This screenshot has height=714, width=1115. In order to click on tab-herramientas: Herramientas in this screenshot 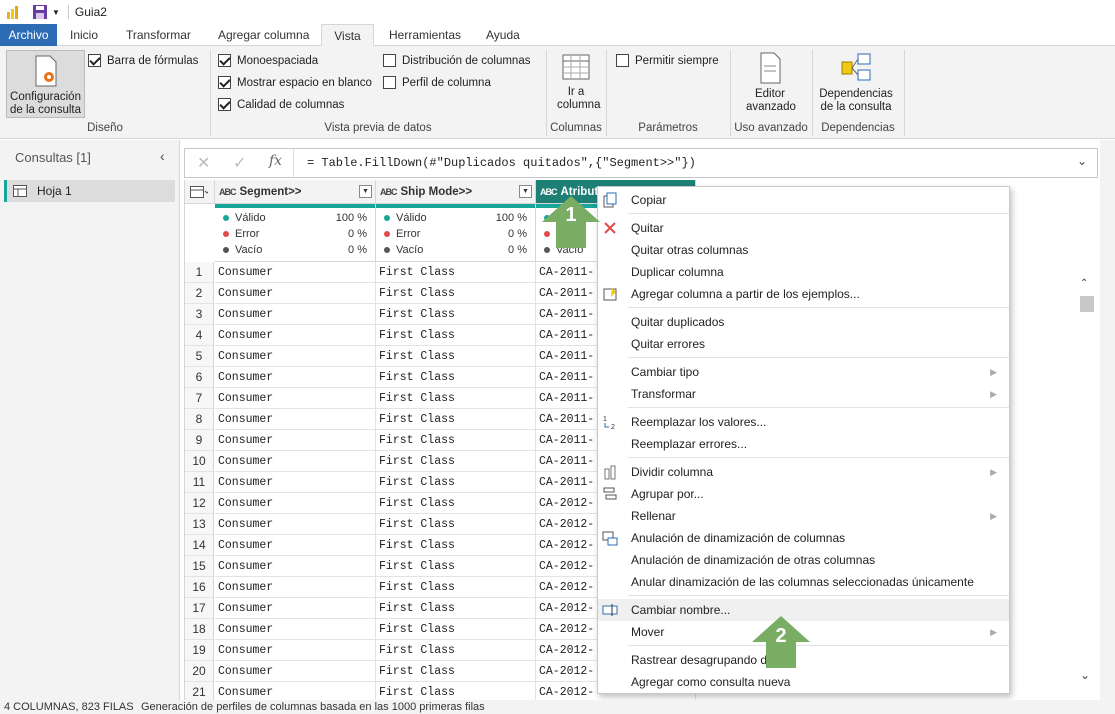, I will do `click(425, 35)`.